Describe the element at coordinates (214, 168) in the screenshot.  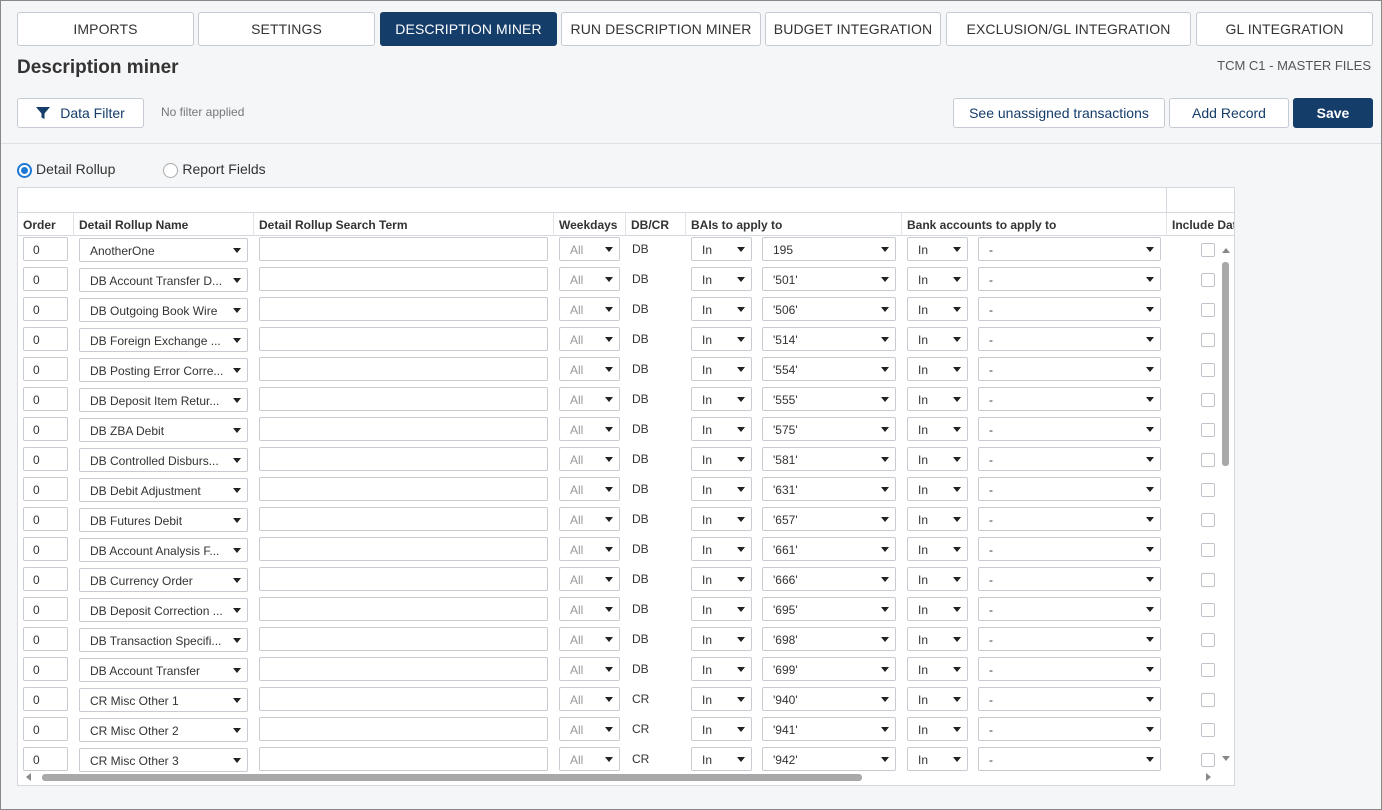
I see `radio-report-fields: Report Fields` at that location.